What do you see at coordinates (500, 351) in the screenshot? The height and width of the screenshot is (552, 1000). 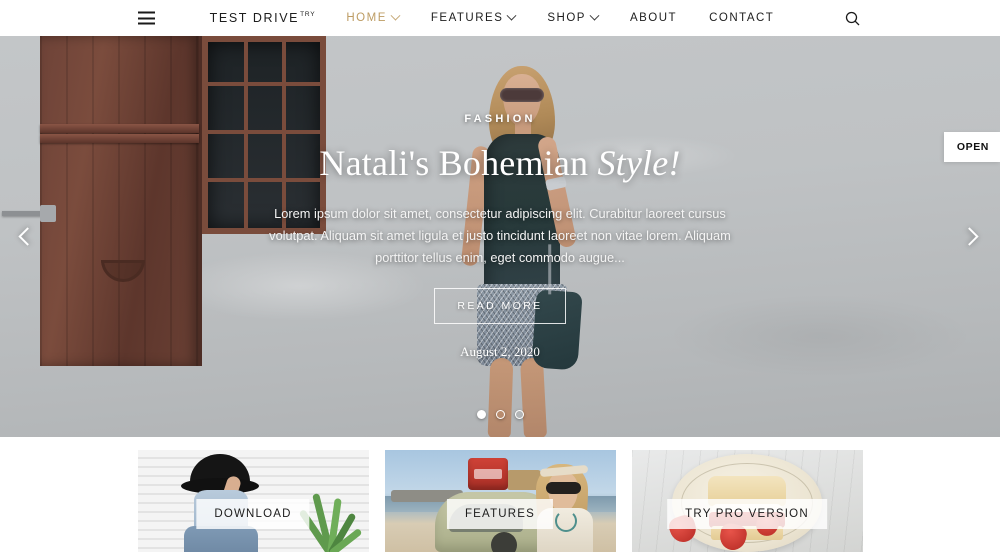 I see `hero-date: August 2, 2020` at bounding box center [500, 351].